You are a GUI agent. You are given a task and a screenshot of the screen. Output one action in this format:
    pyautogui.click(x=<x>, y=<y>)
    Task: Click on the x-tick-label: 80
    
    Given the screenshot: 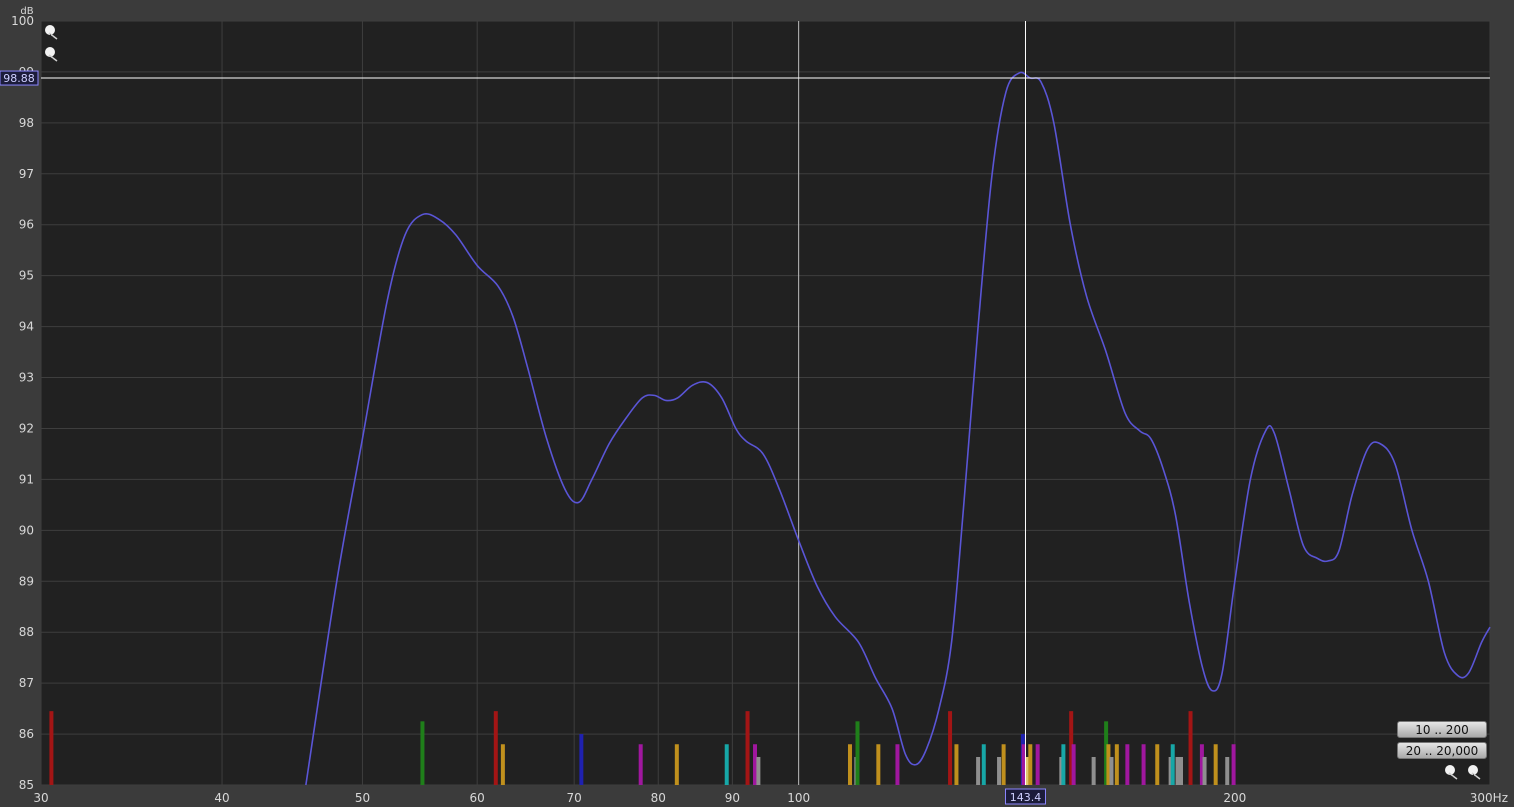 What is the action you would take?
    pyautogui.click(x=658, y=798)
    